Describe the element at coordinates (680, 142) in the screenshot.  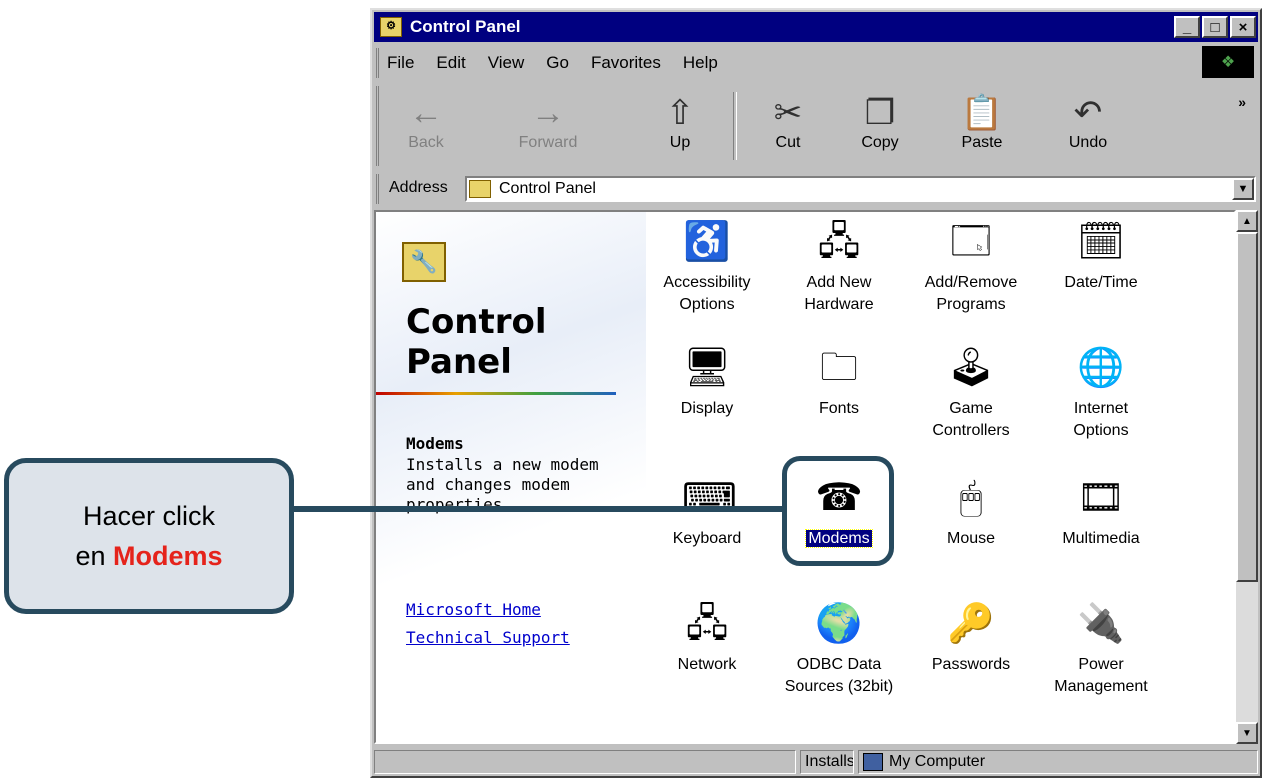
I see `up-label: Up` at that location.